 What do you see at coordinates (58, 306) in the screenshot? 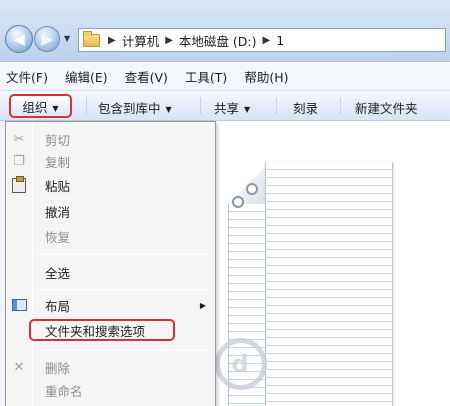
I see `menu-item-label: 布局` at bounding box center [58, 306].